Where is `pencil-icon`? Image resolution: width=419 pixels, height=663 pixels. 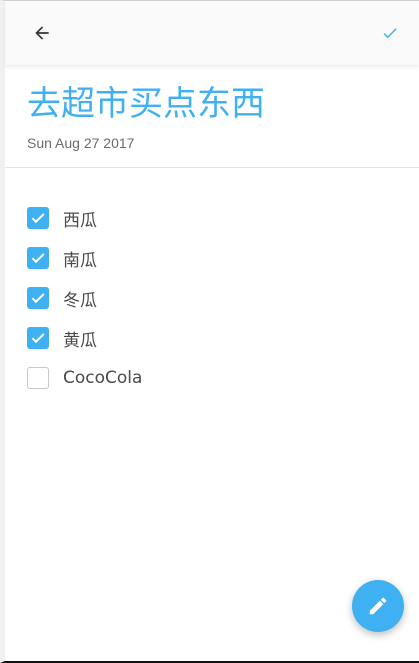 pencil-icon is located at coordinates (378, 606).